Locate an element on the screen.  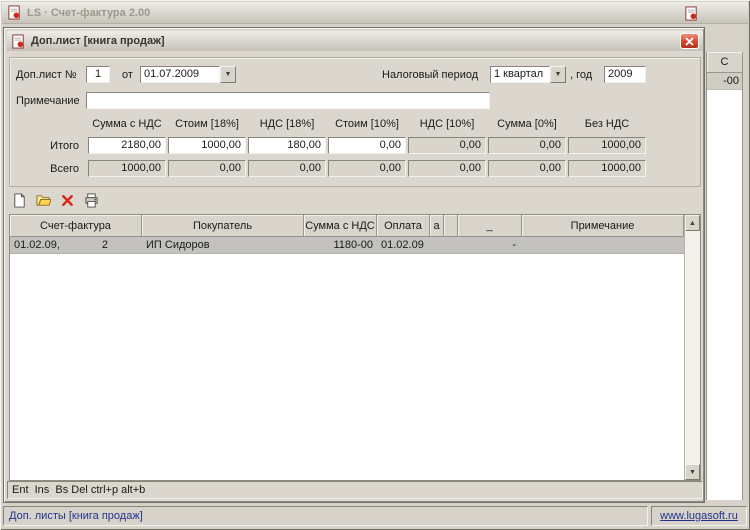
itogo-cell: 180,00 is located at coordinates (287, 145).